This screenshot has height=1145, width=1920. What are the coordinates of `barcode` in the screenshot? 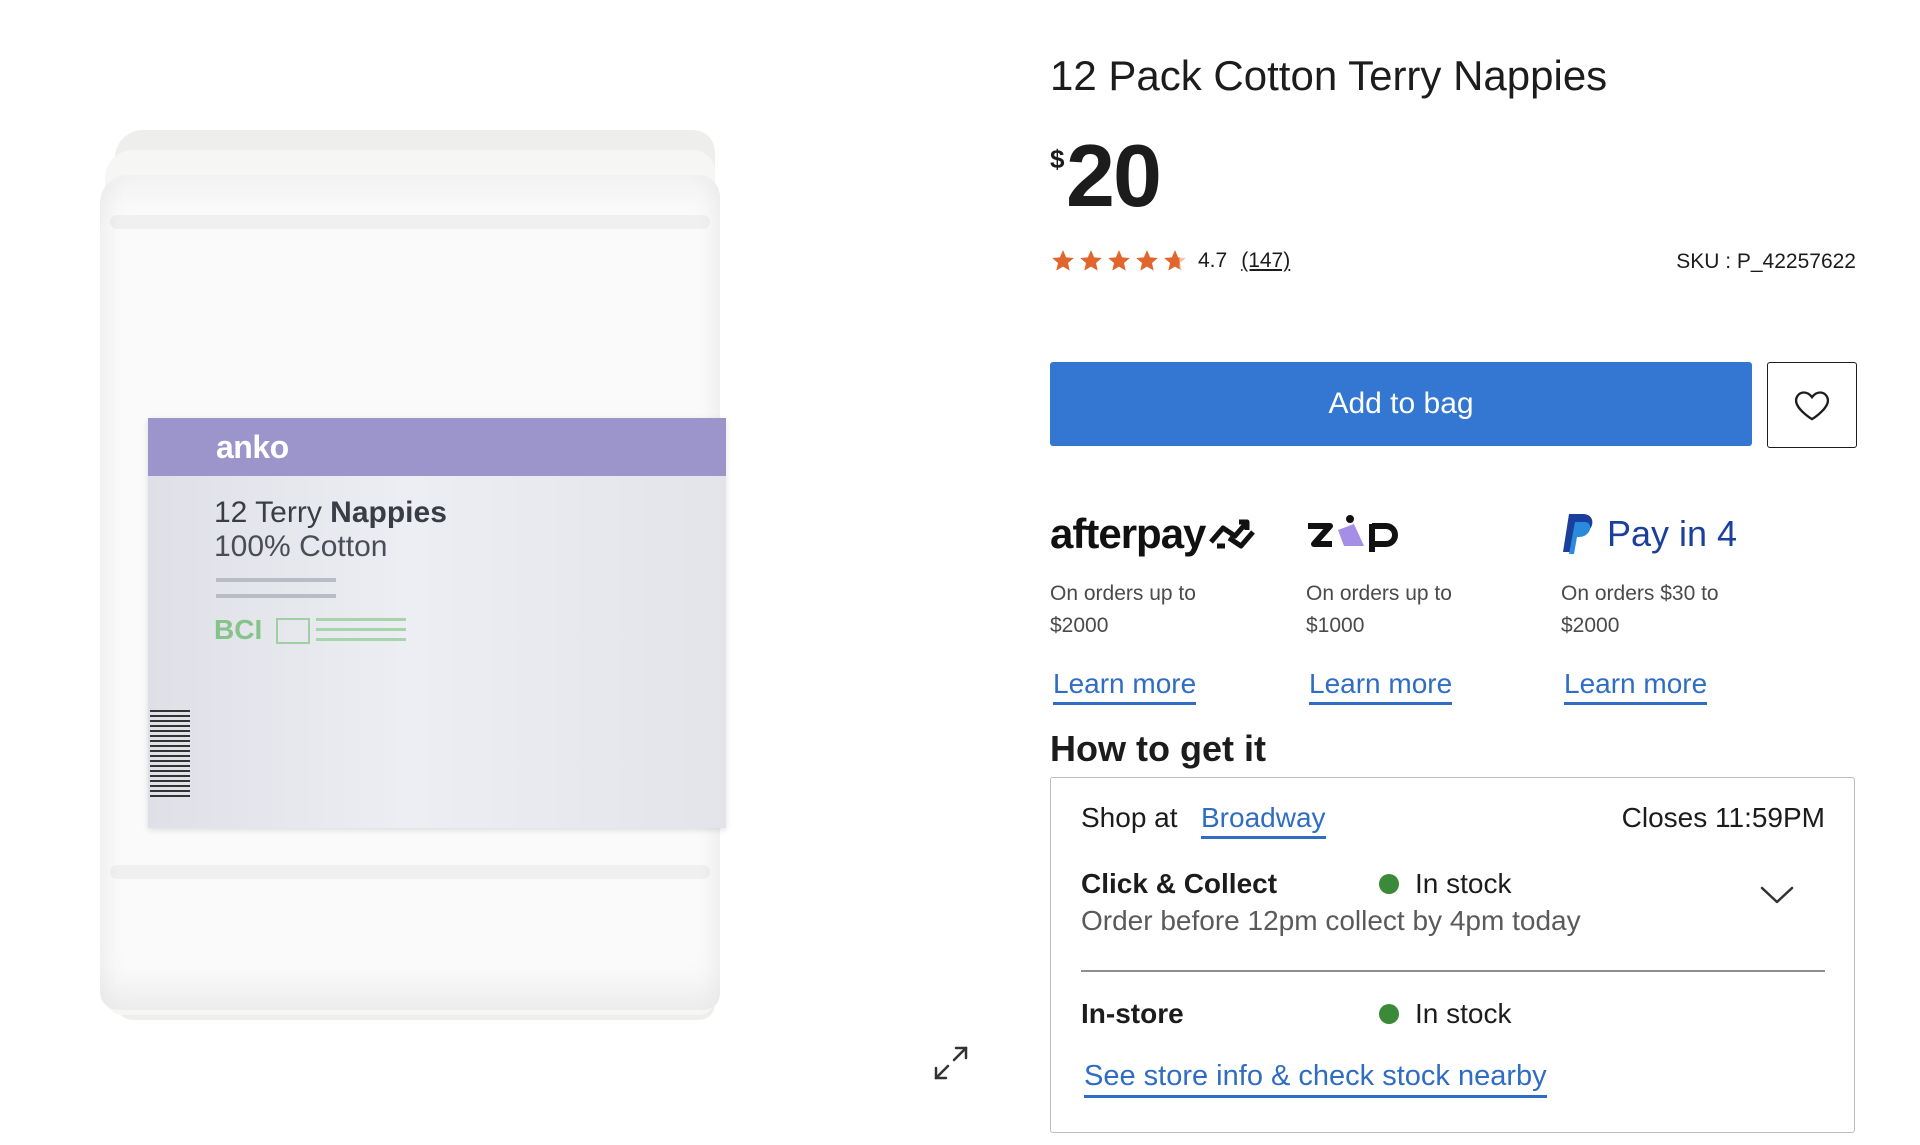 It's located at (170, 755).